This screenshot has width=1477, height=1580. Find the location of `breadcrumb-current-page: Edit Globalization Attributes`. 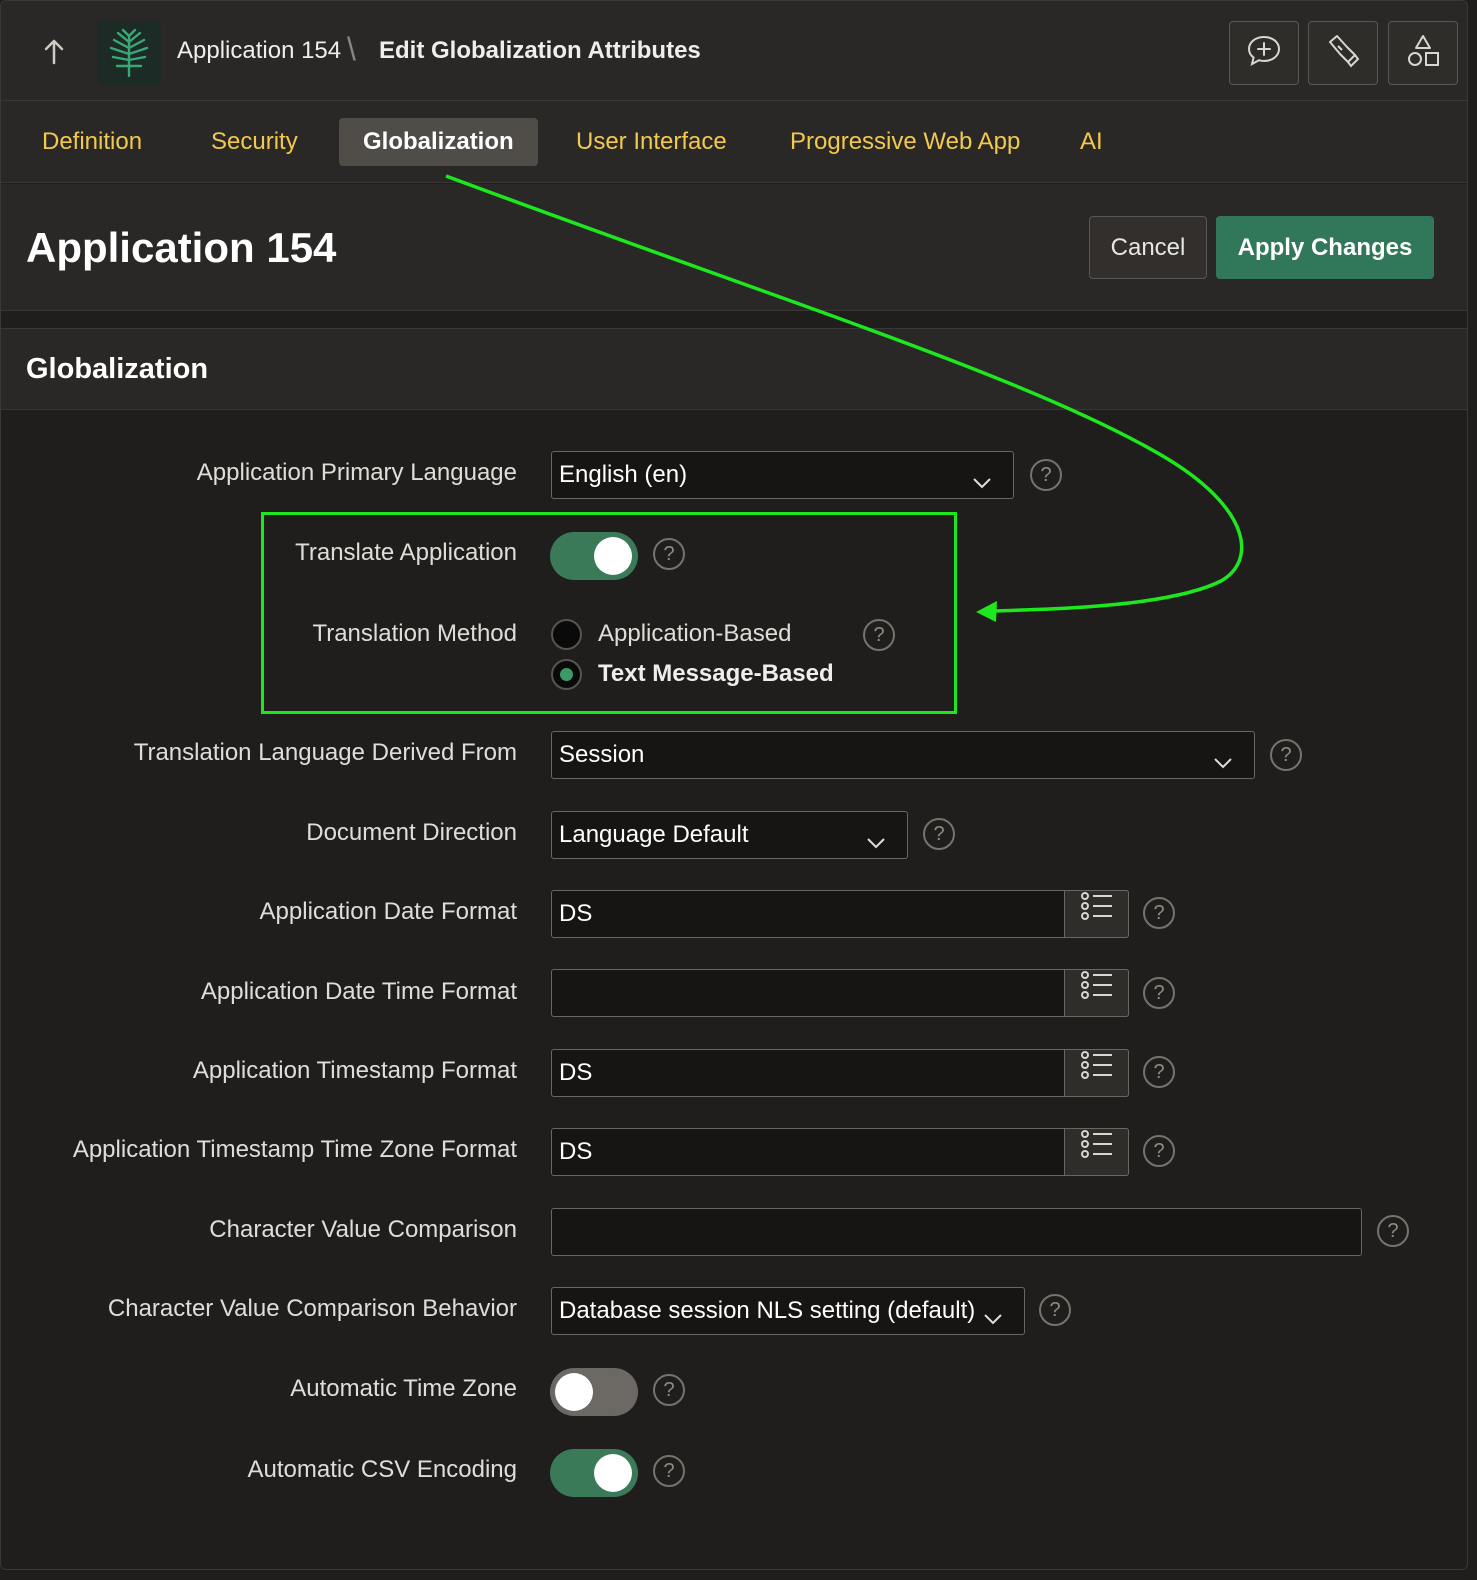

breadcrumb-current-page: Edit Globalization Attributes is located at coordinates (540, 50).